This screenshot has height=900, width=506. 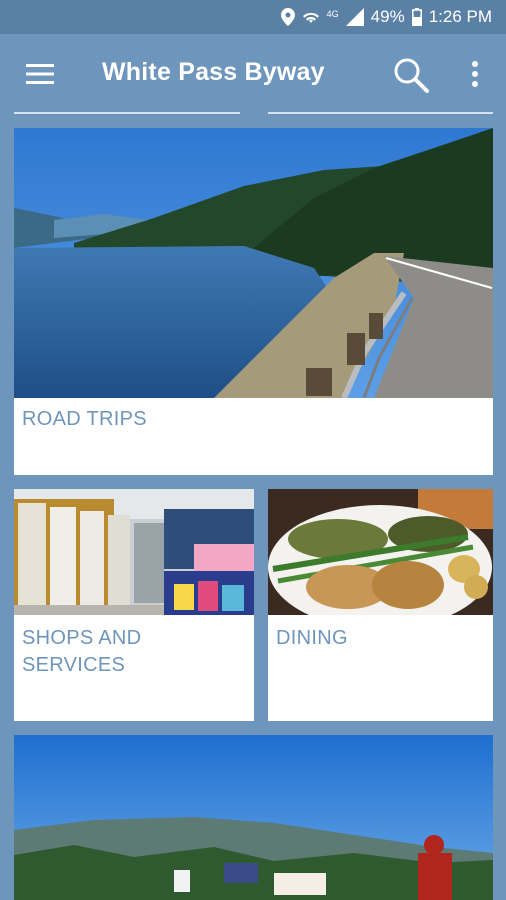 What do you see at coordinates (416, 17) in the screenshot?
I see `battery-icon` at bounding box center [416, 17].